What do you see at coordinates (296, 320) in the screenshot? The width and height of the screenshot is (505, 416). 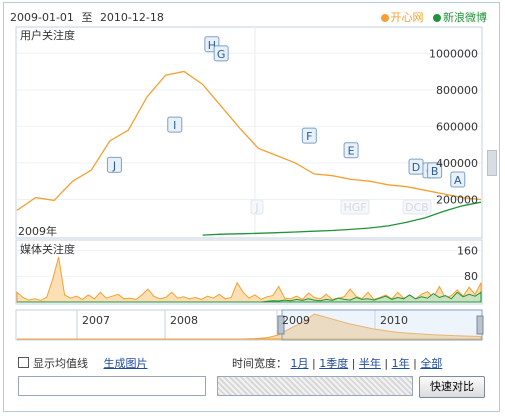 I see `overview-year-label: 2009` at bounding box center [296, 320].